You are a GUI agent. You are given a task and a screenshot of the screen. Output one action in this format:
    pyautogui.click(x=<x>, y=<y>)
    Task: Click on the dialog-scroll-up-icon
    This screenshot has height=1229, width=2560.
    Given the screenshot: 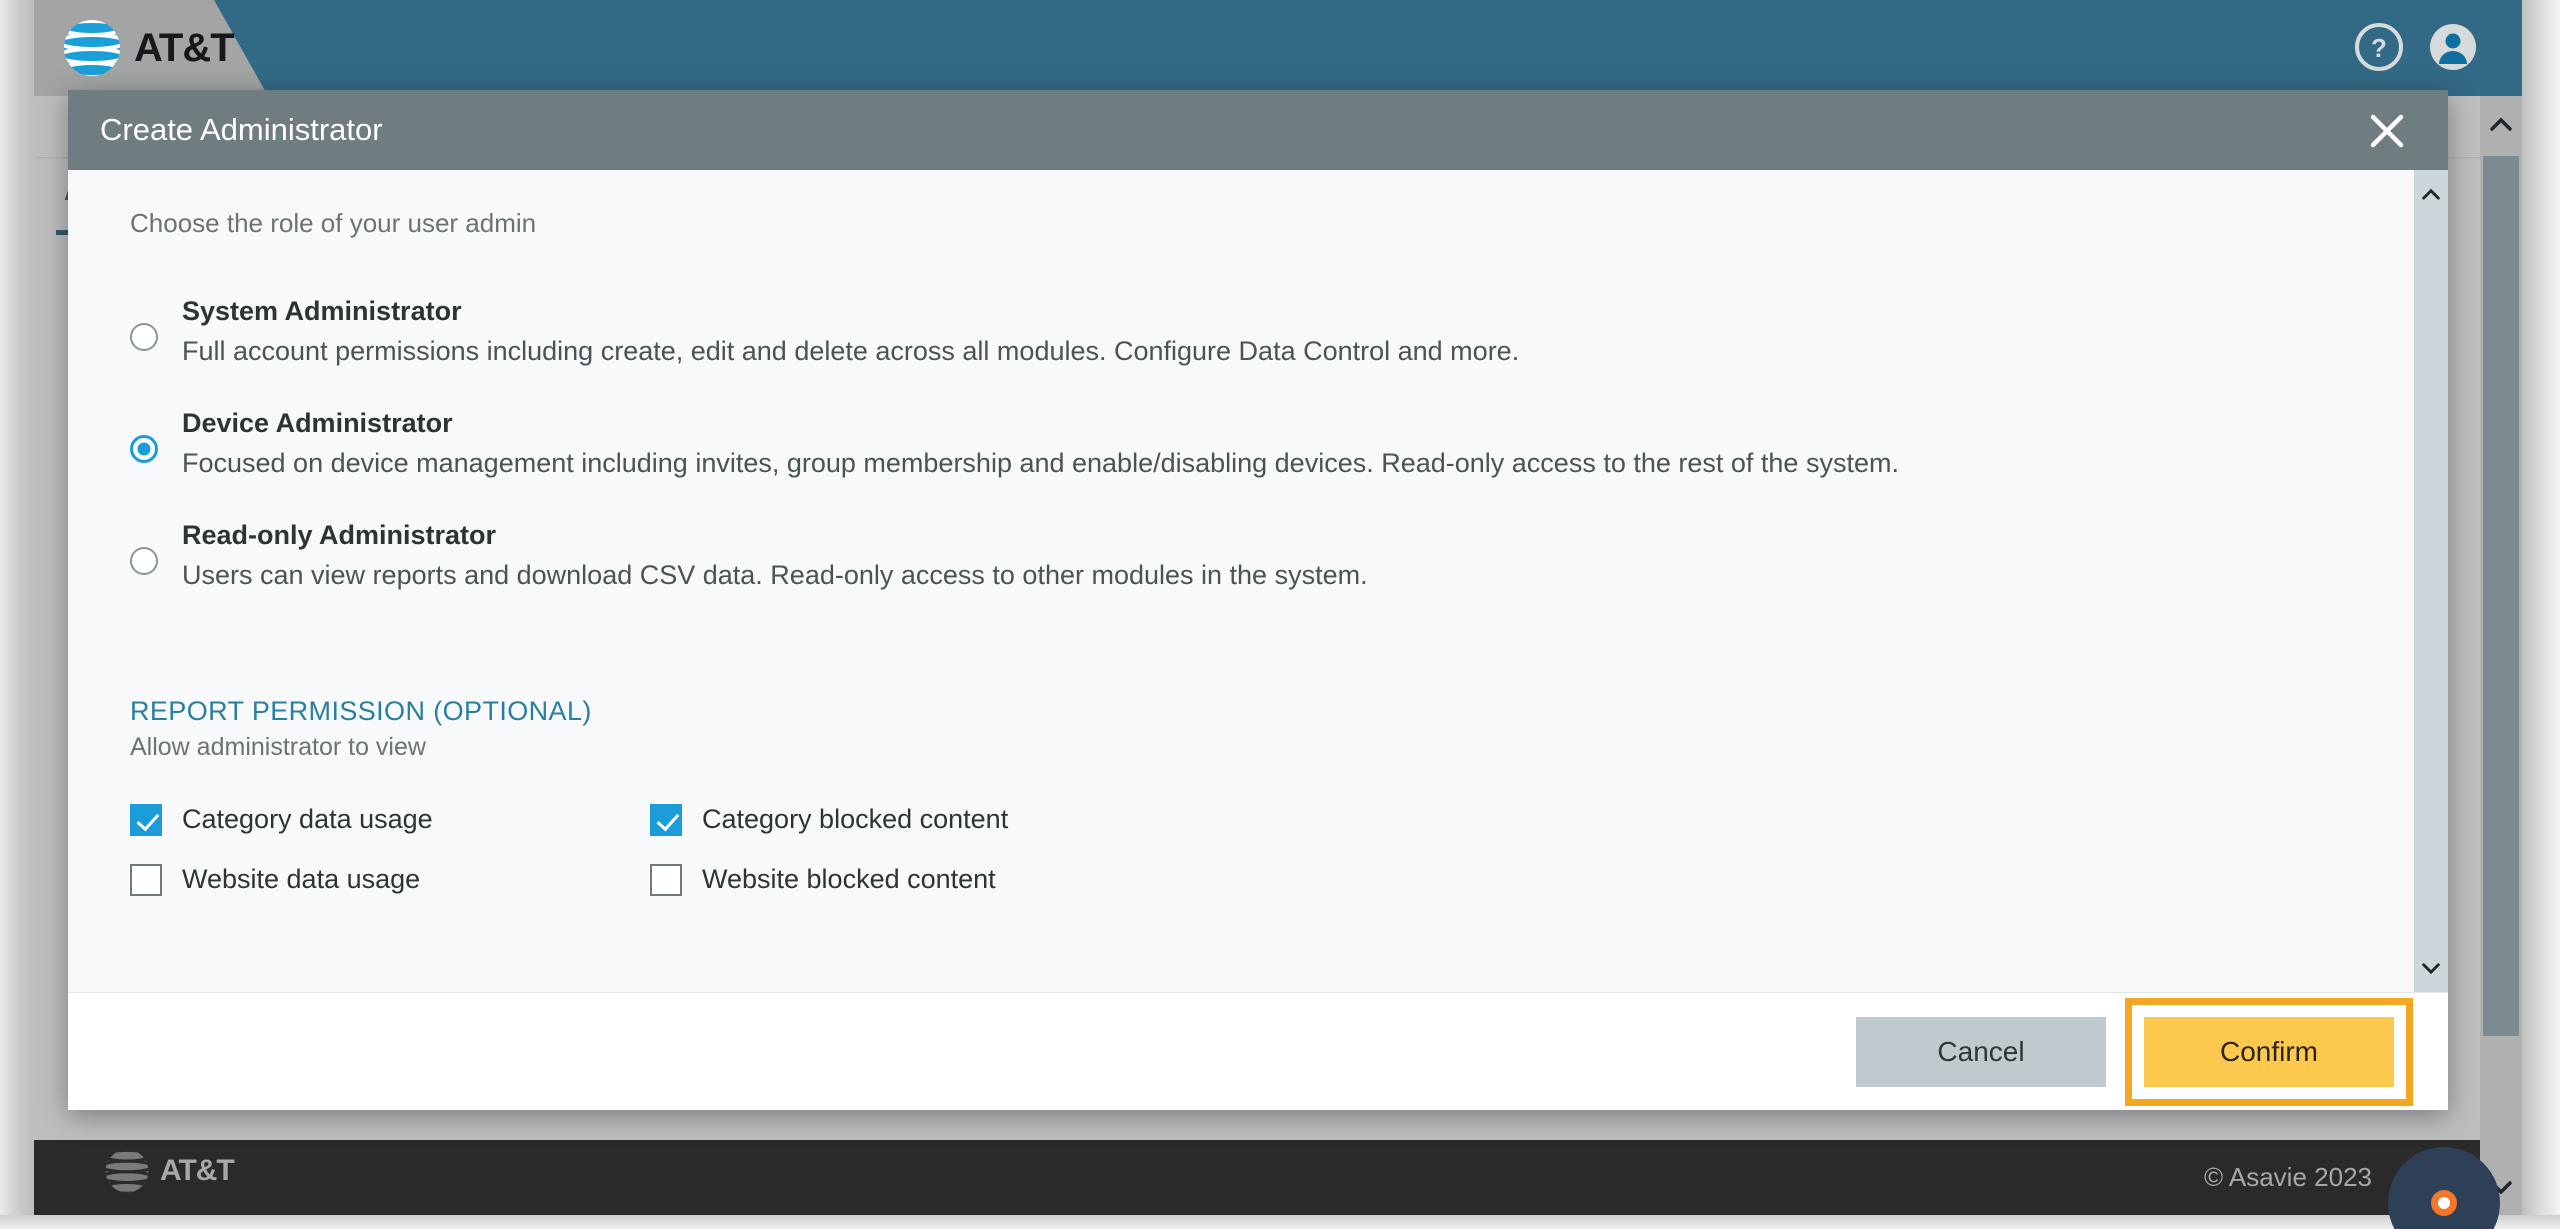 What is the action you would take?
    pyautogui.click(x=2431, y=194)
    